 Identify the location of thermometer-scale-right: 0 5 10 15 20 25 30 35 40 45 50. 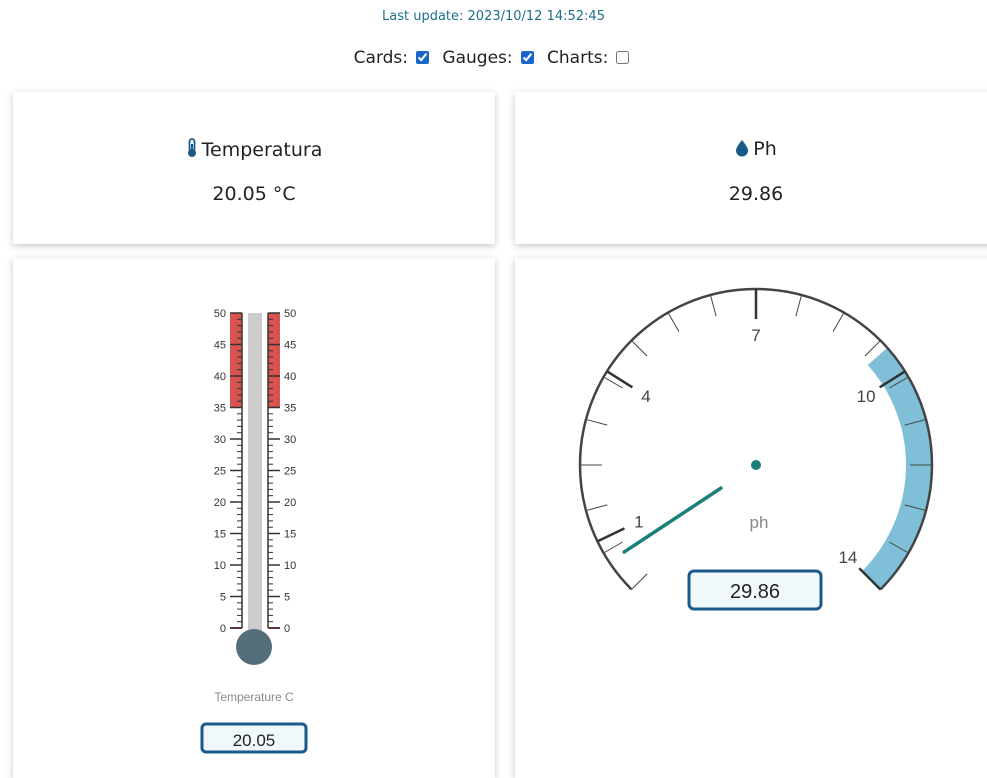
(281, 471).